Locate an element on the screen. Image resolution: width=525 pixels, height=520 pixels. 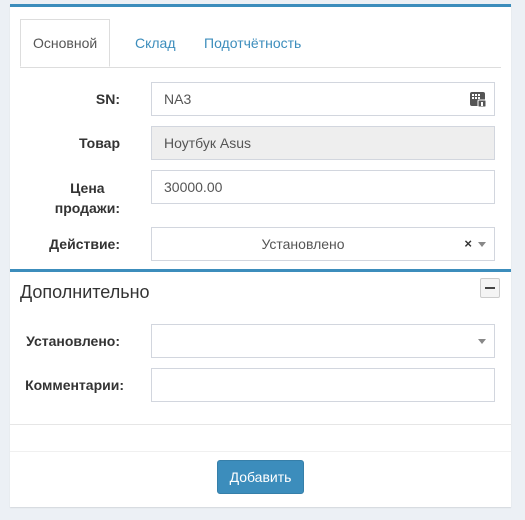
clear-icon: × is located at coordinates (468, 244).